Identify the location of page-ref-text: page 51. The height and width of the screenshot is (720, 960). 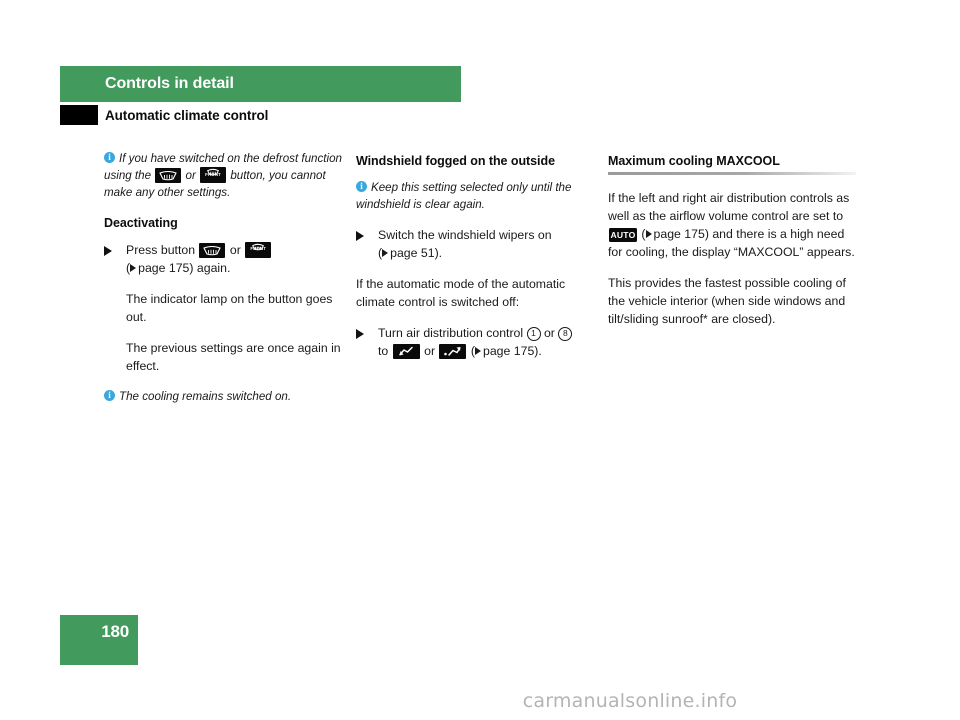
(412, 253).